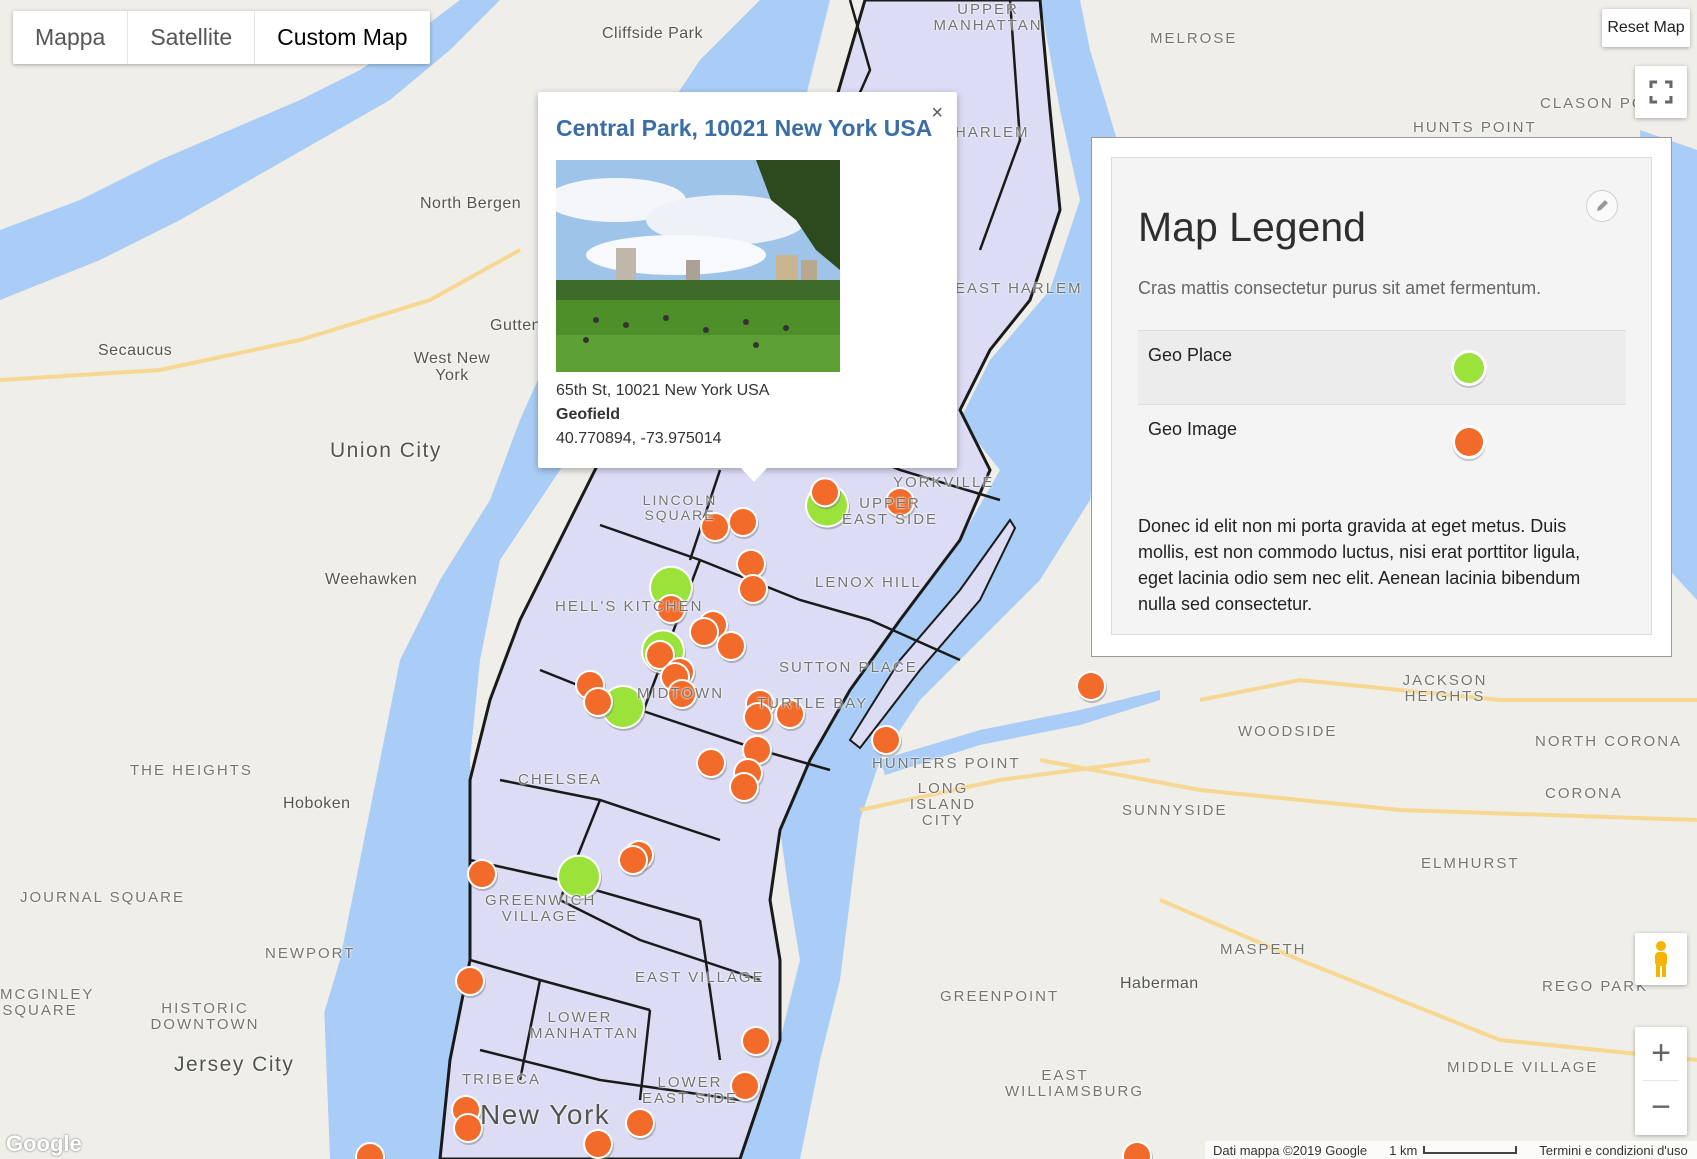  What do you see at coordinates (1445, 688) in the screenshot?
I see `label-jackson-heights: JACKSON HEIGHTS` at bounding box center [1445, 688].